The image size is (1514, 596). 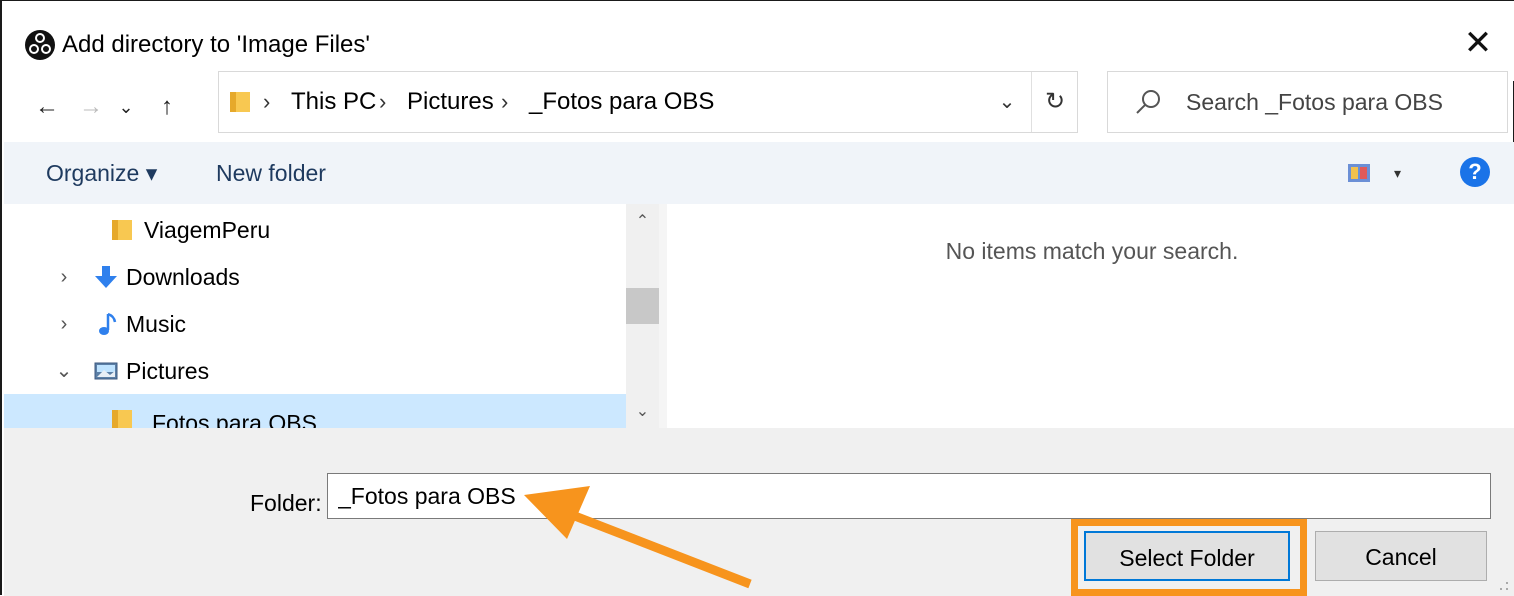 What do you see at coordinates (108, 323) in the screenshot?
I see `music-note-icon` at bounding box center [108, 323].